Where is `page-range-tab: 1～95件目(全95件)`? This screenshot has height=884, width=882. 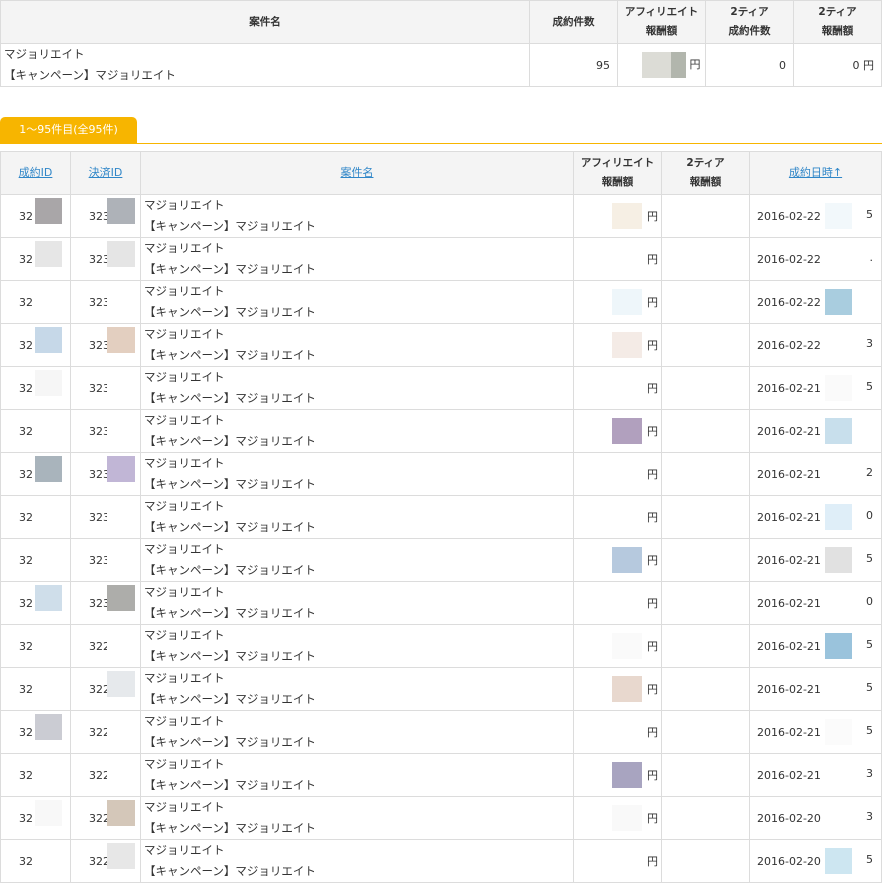 page-range-tab: 1～95件目(全95件) is located at coordinates (68, 130).